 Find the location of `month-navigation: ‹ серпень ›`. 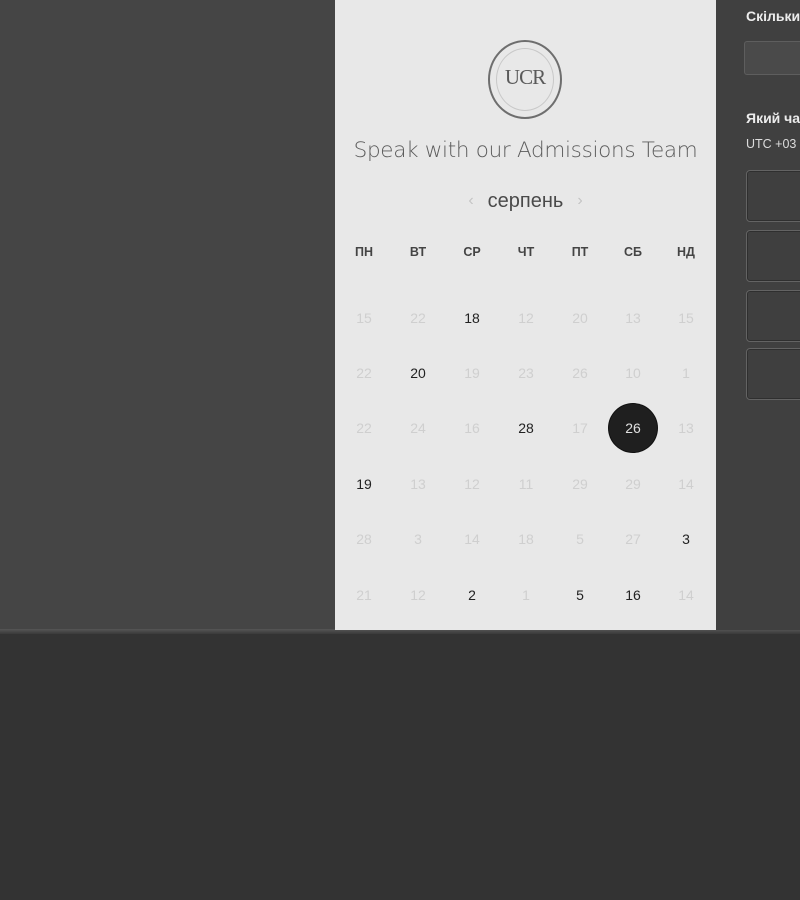

month-navigation: ‹ серпень › is located at coordinates (525, 201).